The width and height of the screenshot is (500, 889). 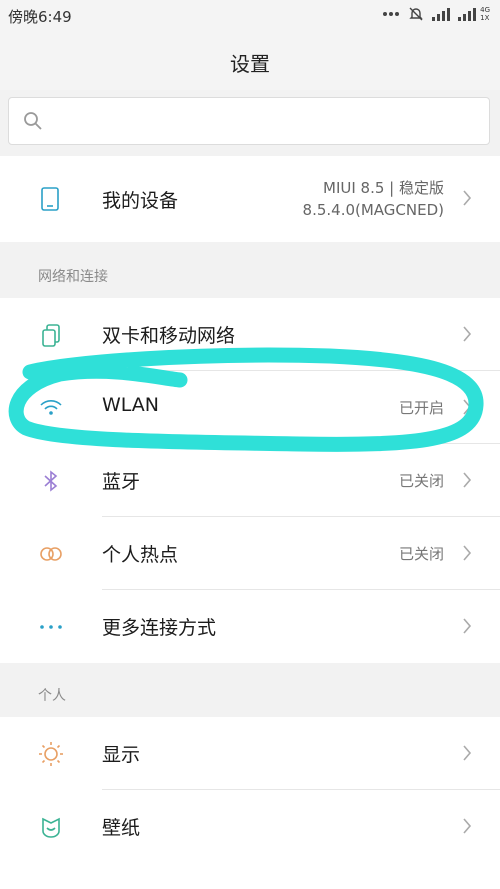 What do you see at coordinates (51, 335) in the screenshot?
I see `sim-card-icon` at bounding box center [51, 335].